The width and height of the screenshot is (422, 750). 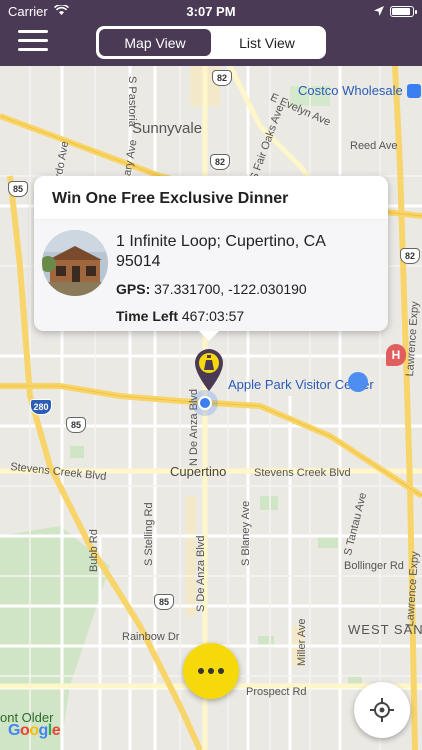 What do you see at coordinates (382, 710) in the screenshot?
I see `crosshair-icon` at bounding box center [382, 710].